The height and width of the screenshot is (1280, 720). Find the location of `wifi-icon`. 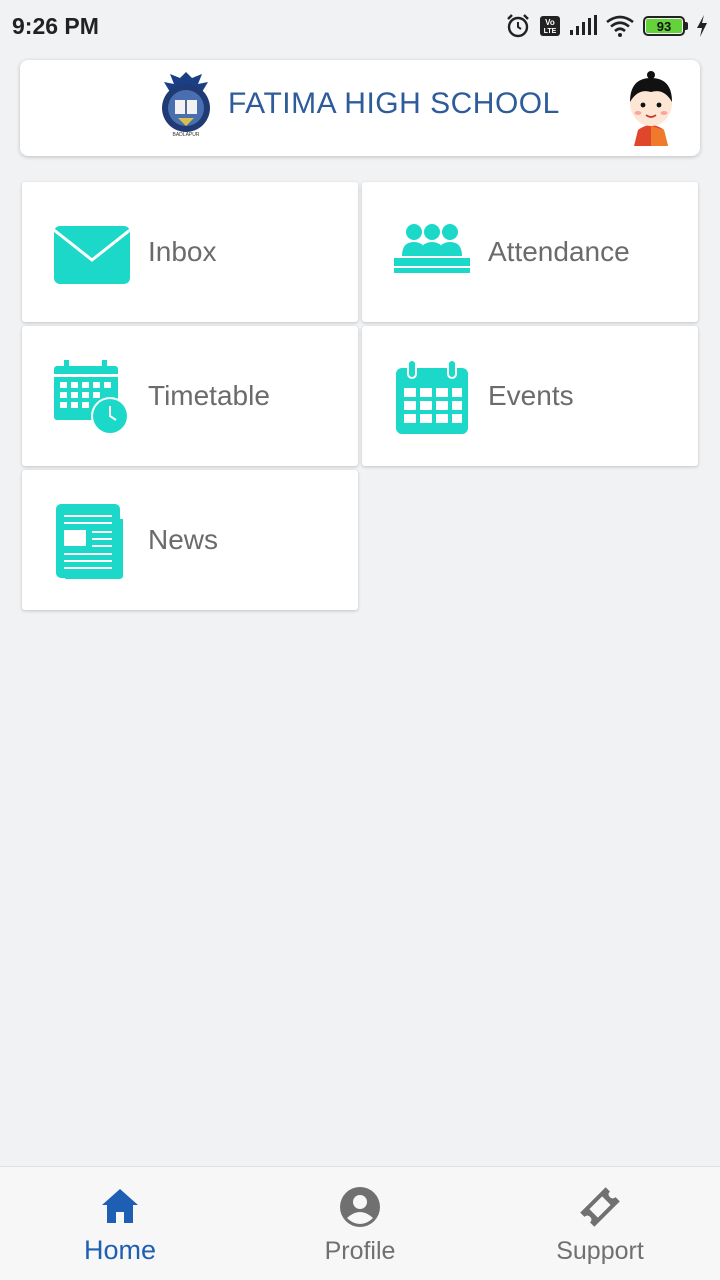

wifi-icon is located at coordinates (620, 26).